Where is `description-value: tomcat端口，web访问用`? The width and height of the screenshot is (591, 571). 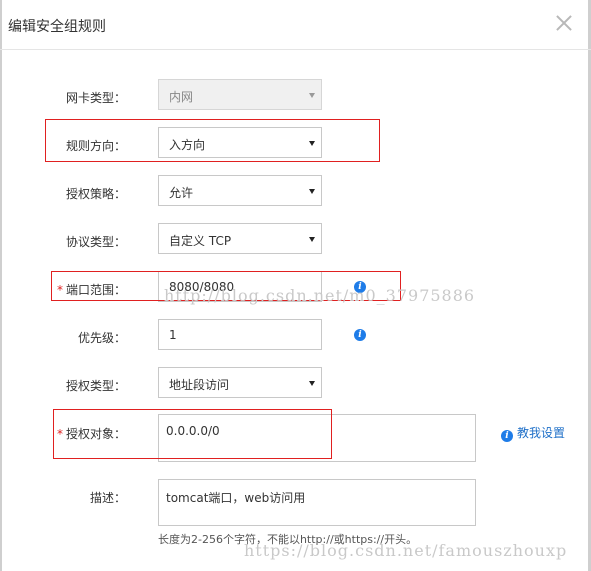
description-value: tomcat端口，web访问用 is located at coordinates (236, 498).